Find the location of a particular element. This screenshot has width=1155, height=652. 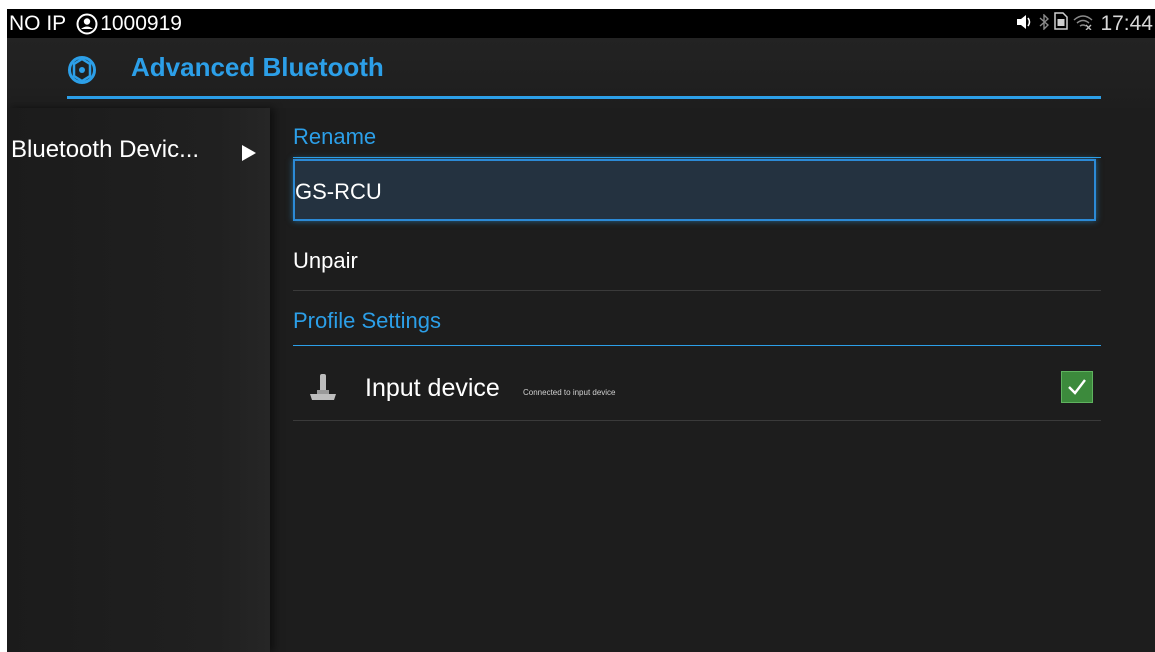

joystick-icon is located at coordinates (323, 387).